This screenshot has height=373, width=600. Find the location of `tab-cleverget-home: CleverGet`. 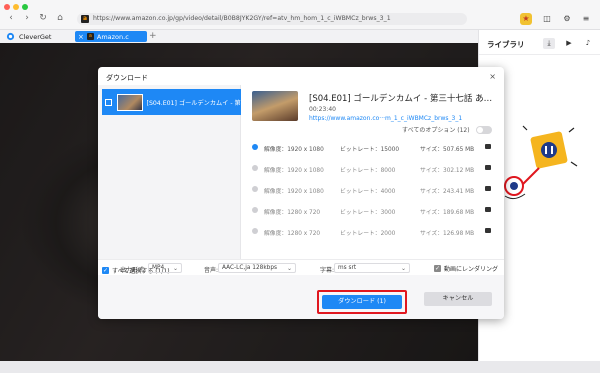

tab-cleverget-home: CleverGet is located at coordinates (28, 36).